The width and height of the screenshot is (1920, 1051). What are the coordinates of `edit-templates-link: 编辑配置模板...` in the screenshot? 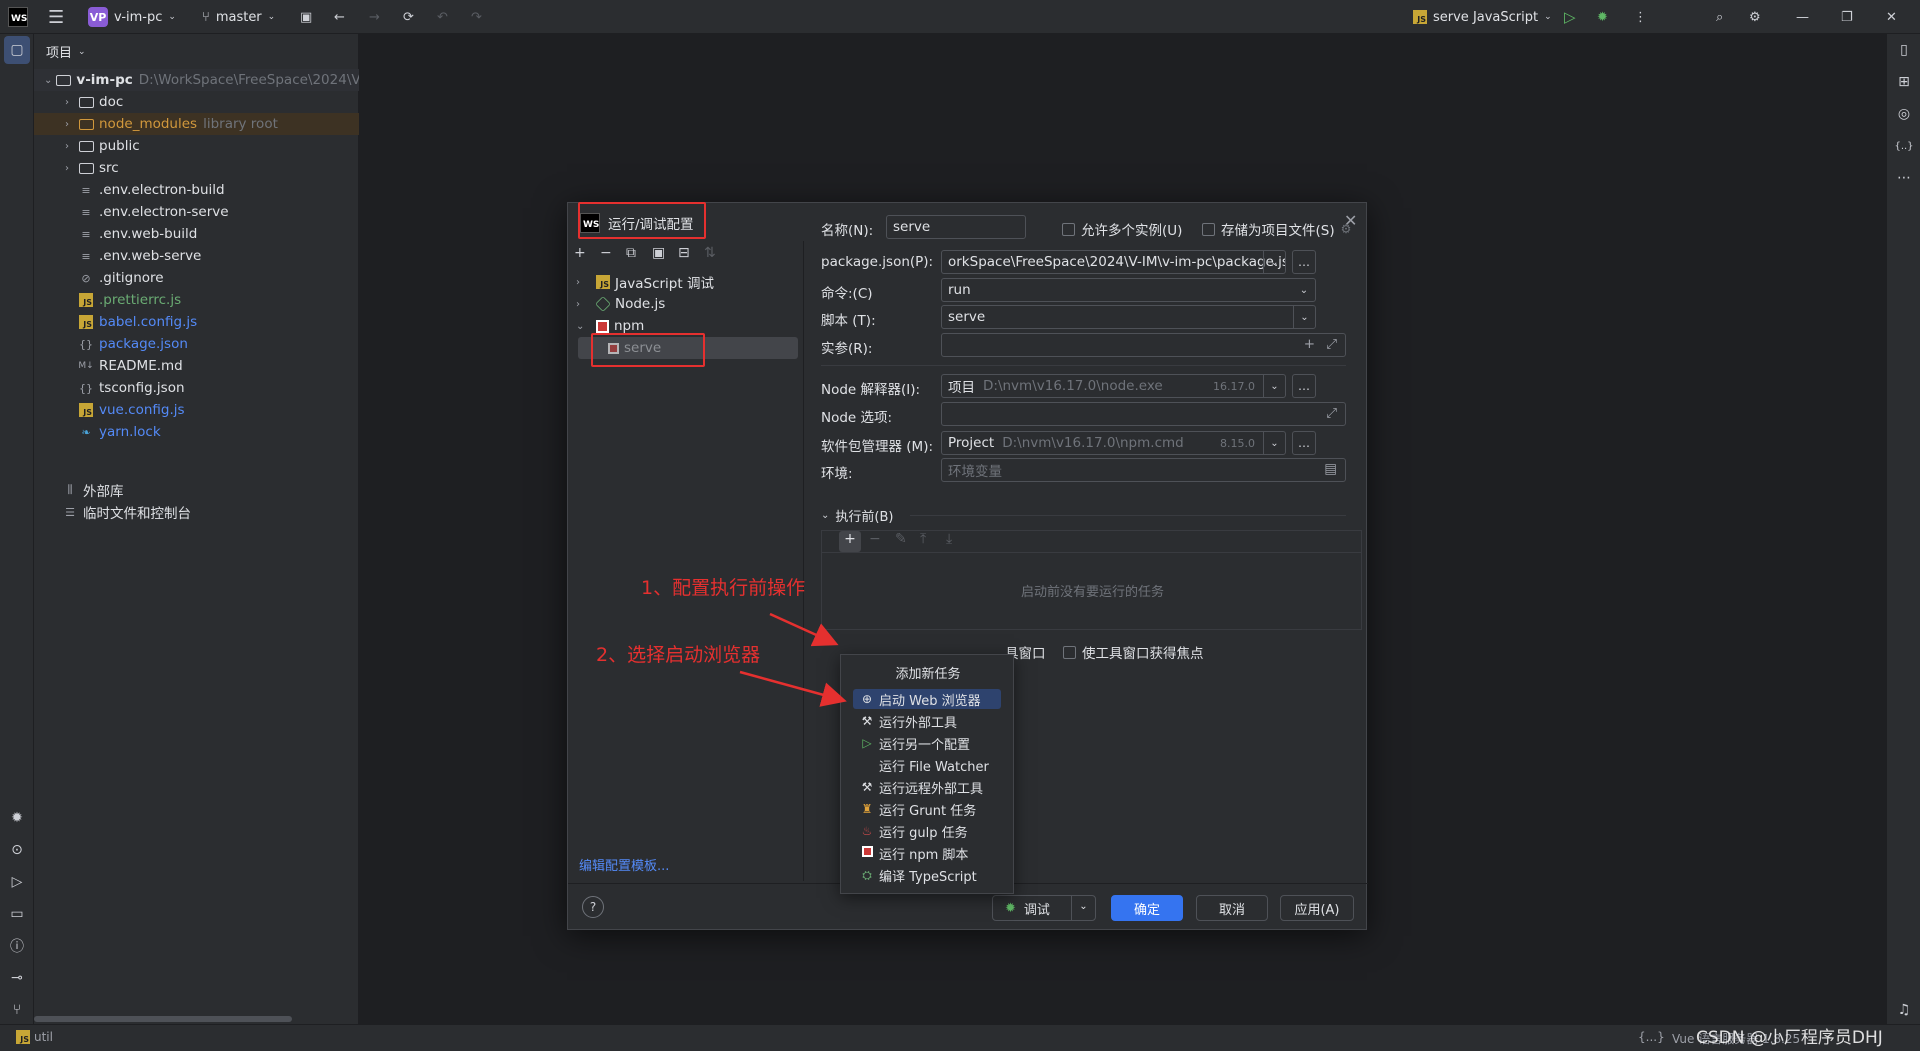 It's located at (624, 864).